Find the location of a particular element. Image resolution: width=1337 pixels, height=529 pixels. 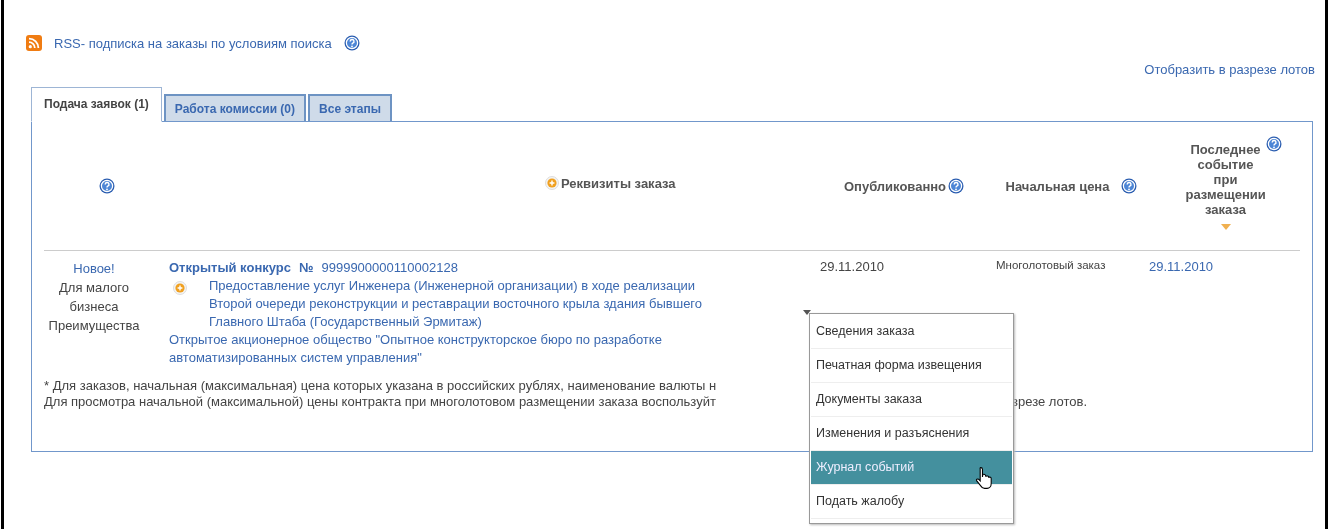

column-header: Последнее событие при размещении заказа is located at coordinates (1225, 179).